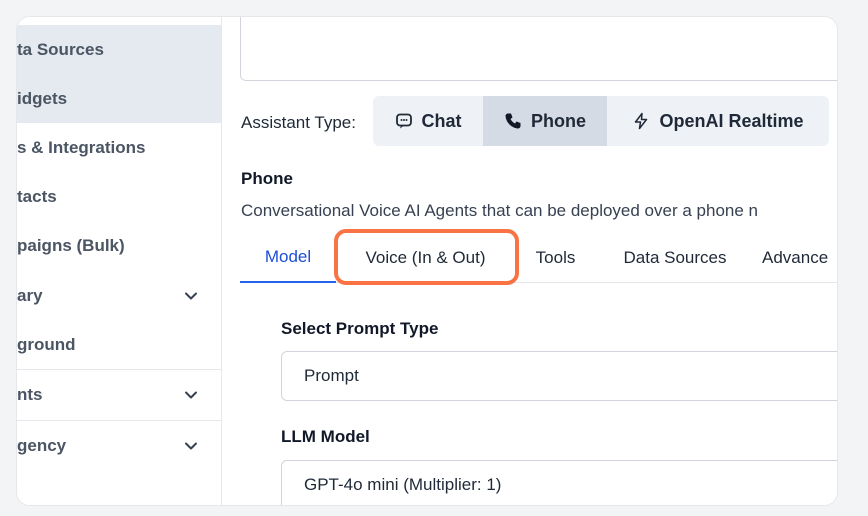  What do you see at coordinates (555, 258) in the screenshot?
I see `tab-tools: Tools` at bounding box center [555, 258].